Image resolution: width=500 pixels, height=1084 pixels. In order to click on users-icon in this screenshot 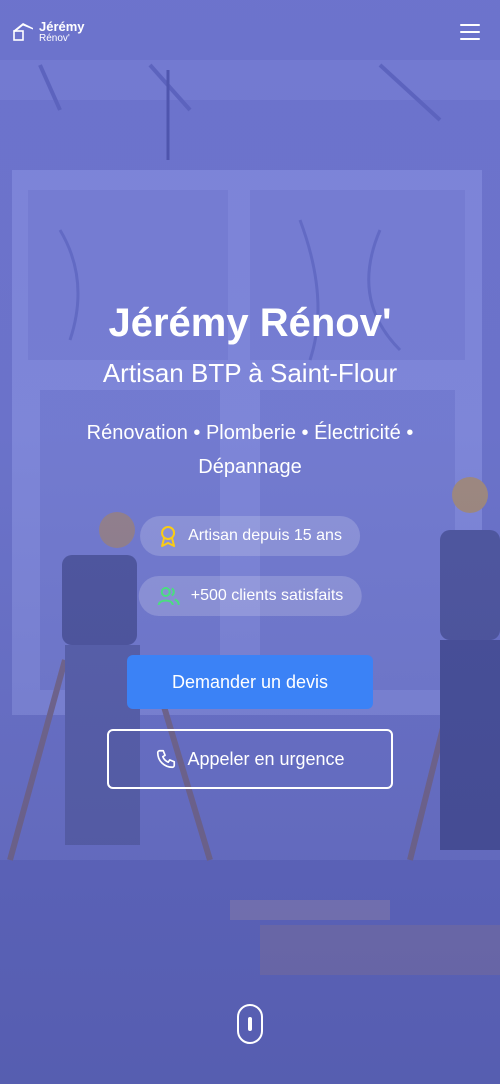, I will do `click(168, 596)`.